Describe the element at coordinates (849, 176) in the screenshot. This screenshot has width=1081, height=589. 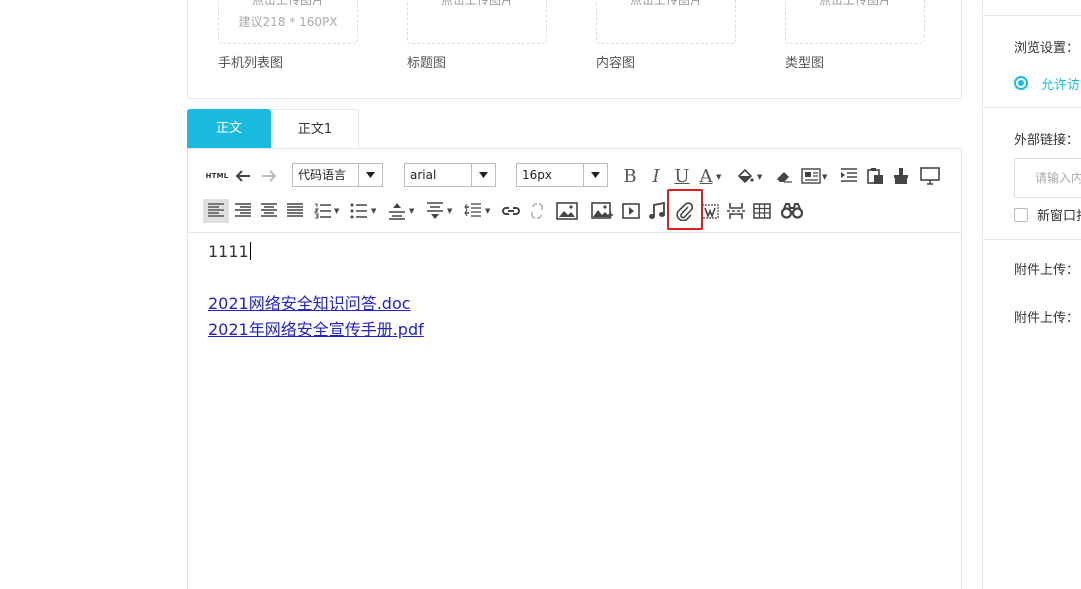
I see `indent-icon` at that location.